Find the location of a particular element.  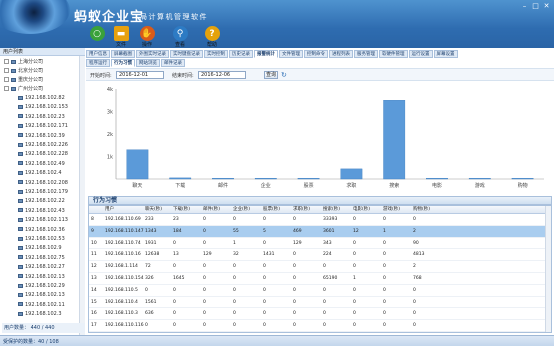

table-row: 8 192.168.110.69 233 23 0 0 0 0 33393 0 0 0 is located at coordinates (317, 220).